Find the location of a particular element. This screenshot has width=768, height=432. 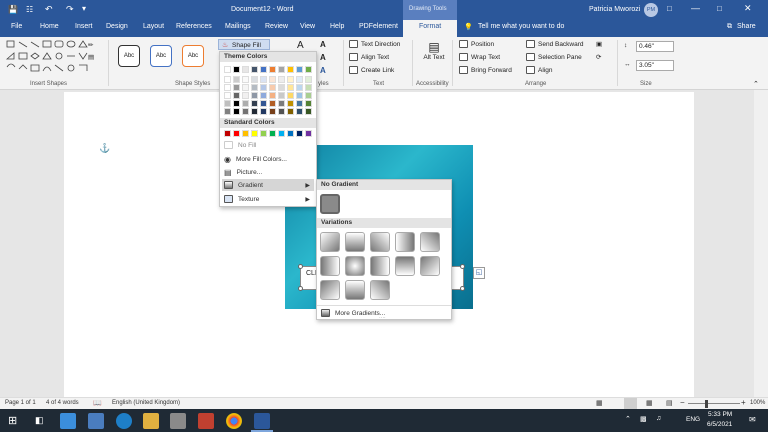

store-icon is located at coordinates (68, 421).